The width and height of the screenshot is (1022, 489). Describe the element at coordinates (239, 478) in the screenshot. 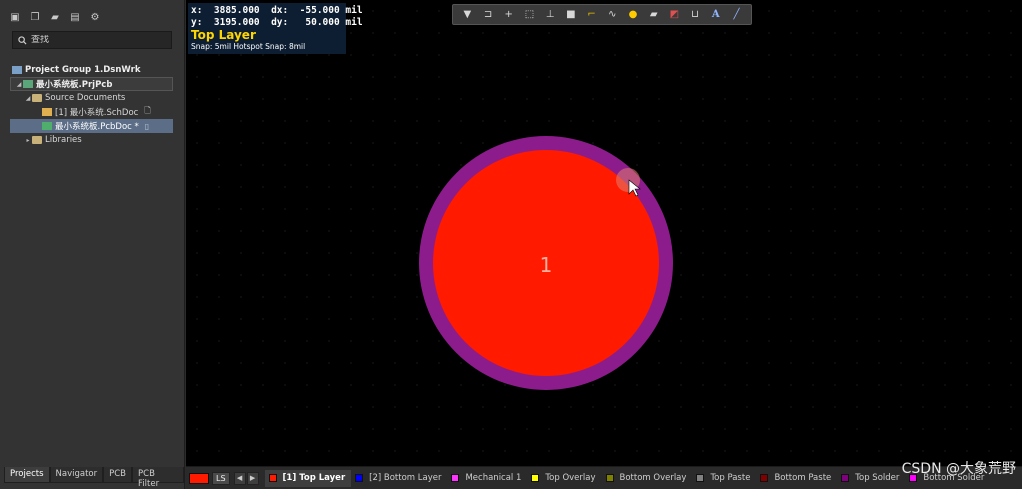

I see `scroll-left-icon: ◀` at that location.